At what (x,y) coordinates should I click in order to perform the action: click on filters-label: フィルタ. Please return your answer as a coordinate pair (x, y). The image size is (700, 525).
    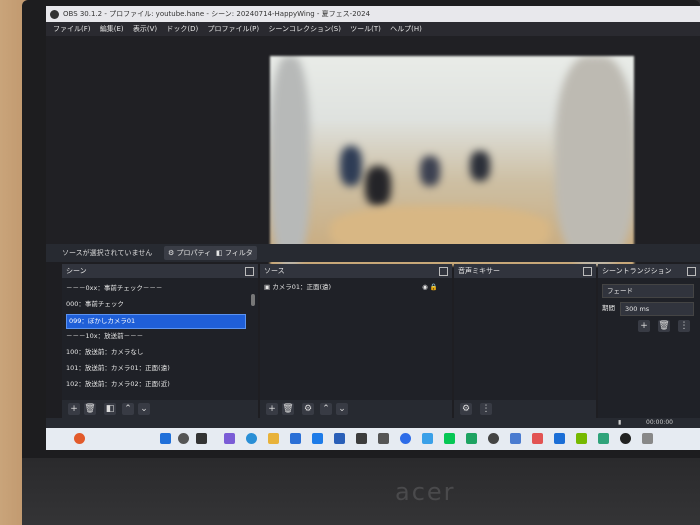
    Looking at the image, I should click on (238, 253).